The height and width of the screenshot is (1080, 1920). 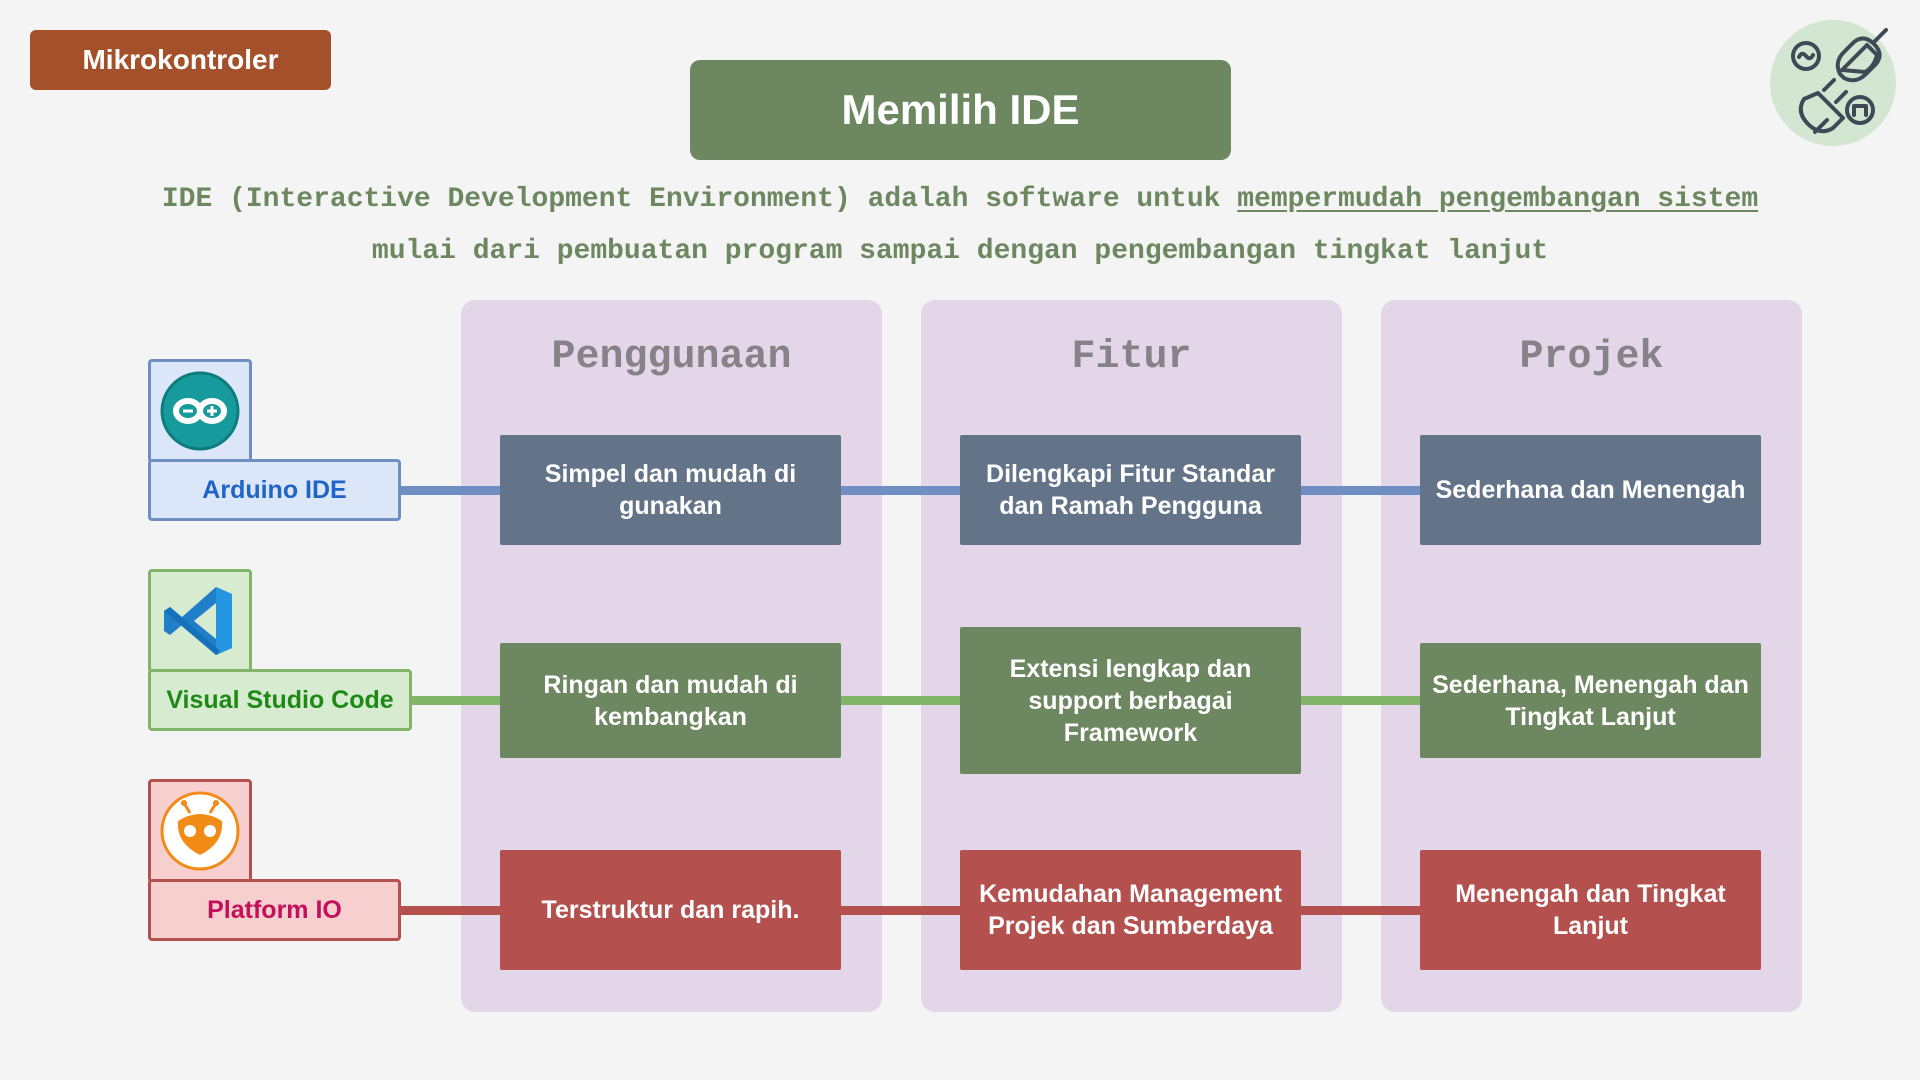 I want to click on ide-name-arduino: Arduino IDE, so click(x=274, y=490).